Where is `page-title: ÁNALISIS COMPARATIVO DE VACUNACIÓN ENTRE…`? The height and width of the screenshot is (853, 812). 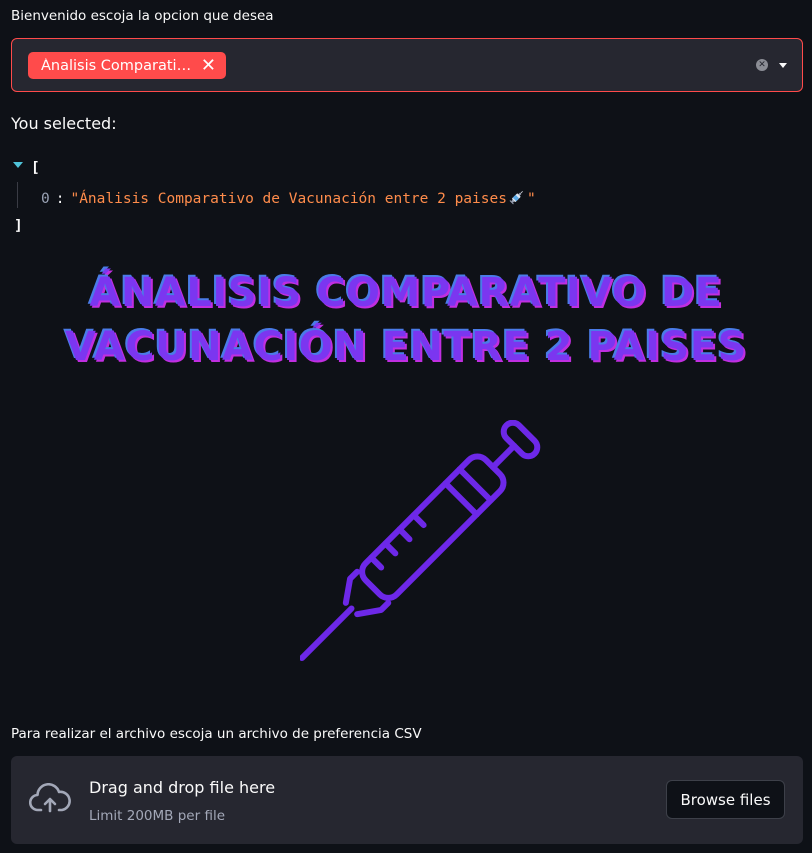 page-title: ÁNALISIS COMPARATIVO DE VACUNACIÓN ENTRE… is located at coordinates (406, 320).